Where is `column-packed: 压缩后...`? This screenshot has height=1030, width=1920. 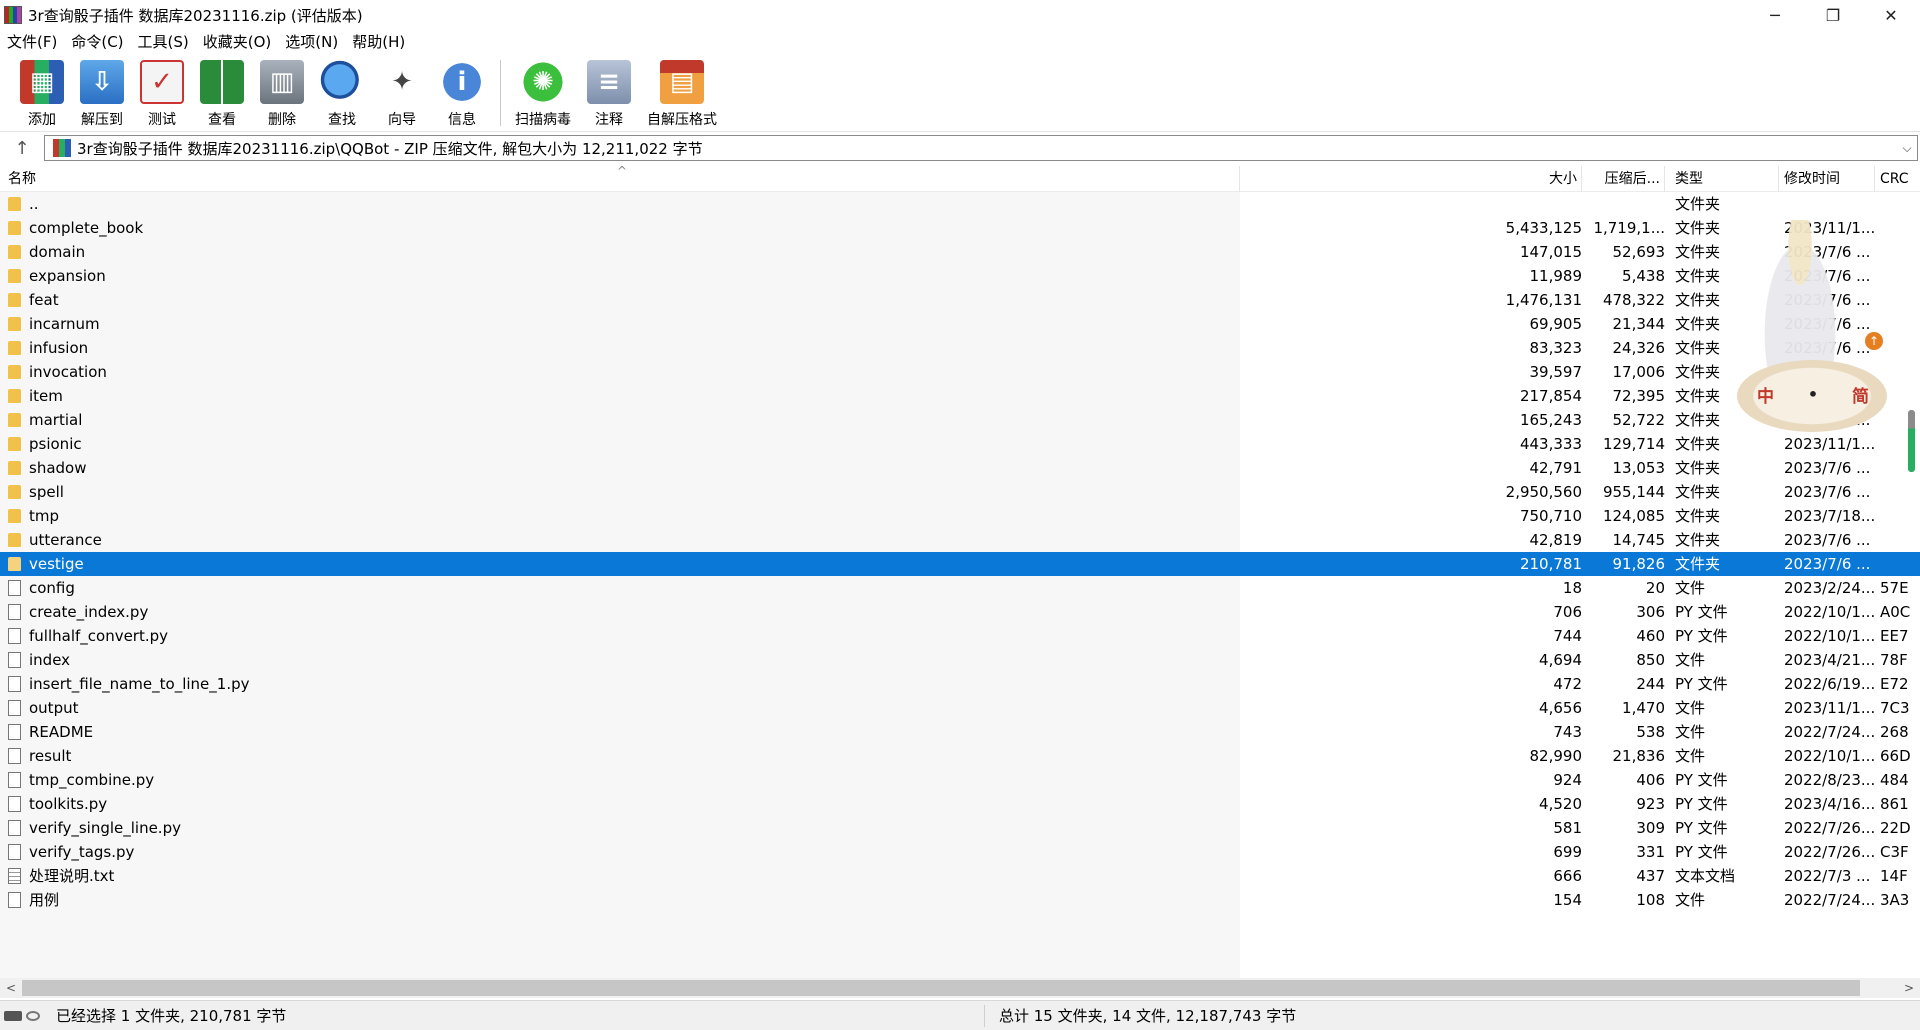
column-packed: 压缩后... is located at coordinates (1623, 179).